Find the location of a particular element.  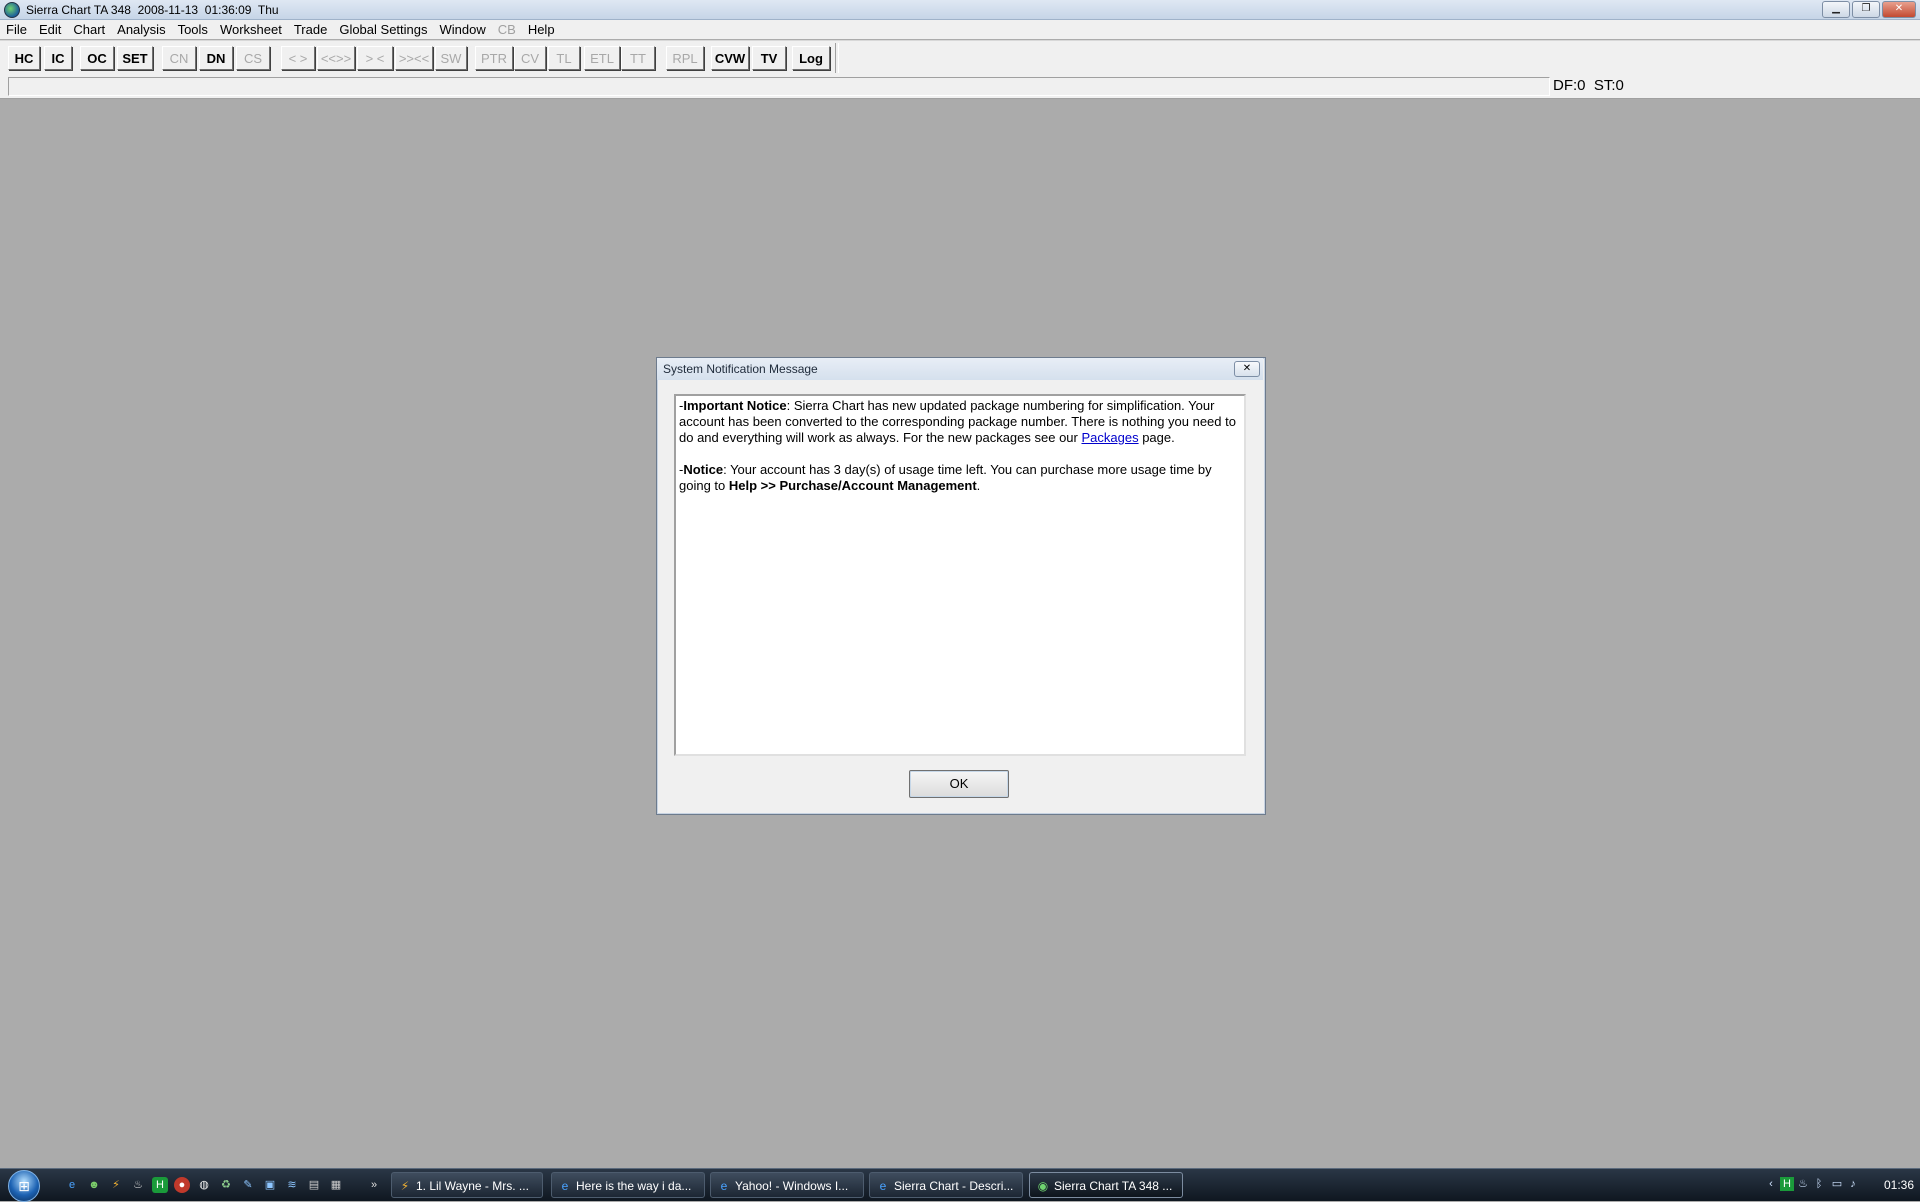

menu-chart: Chart is located at coordinates (89, 29).